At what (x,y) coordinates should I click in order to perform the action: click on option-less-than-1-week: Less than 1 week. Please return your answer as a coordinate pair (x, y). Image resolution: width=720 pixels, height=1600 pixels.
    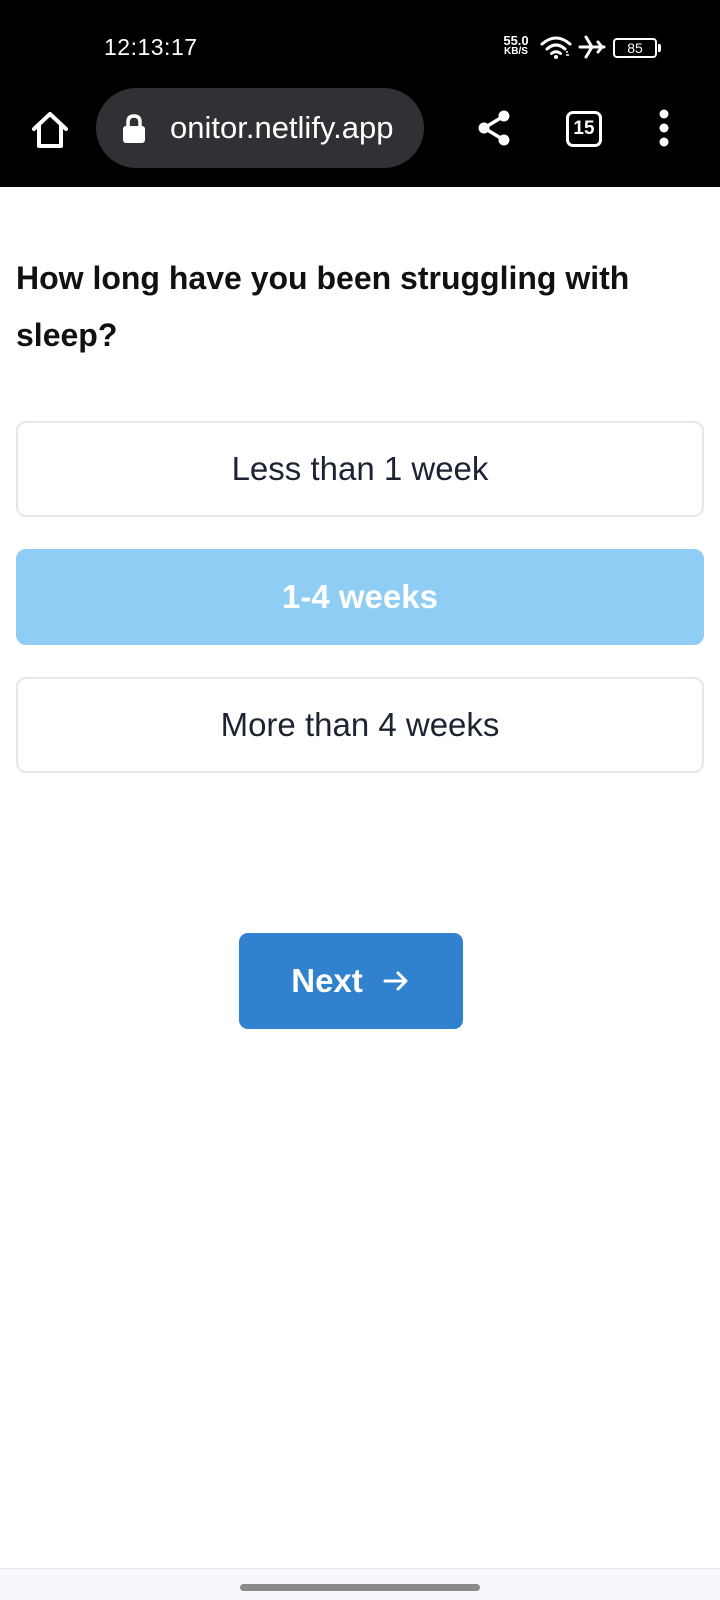
    Looking at the image, I should click on (360, 469).